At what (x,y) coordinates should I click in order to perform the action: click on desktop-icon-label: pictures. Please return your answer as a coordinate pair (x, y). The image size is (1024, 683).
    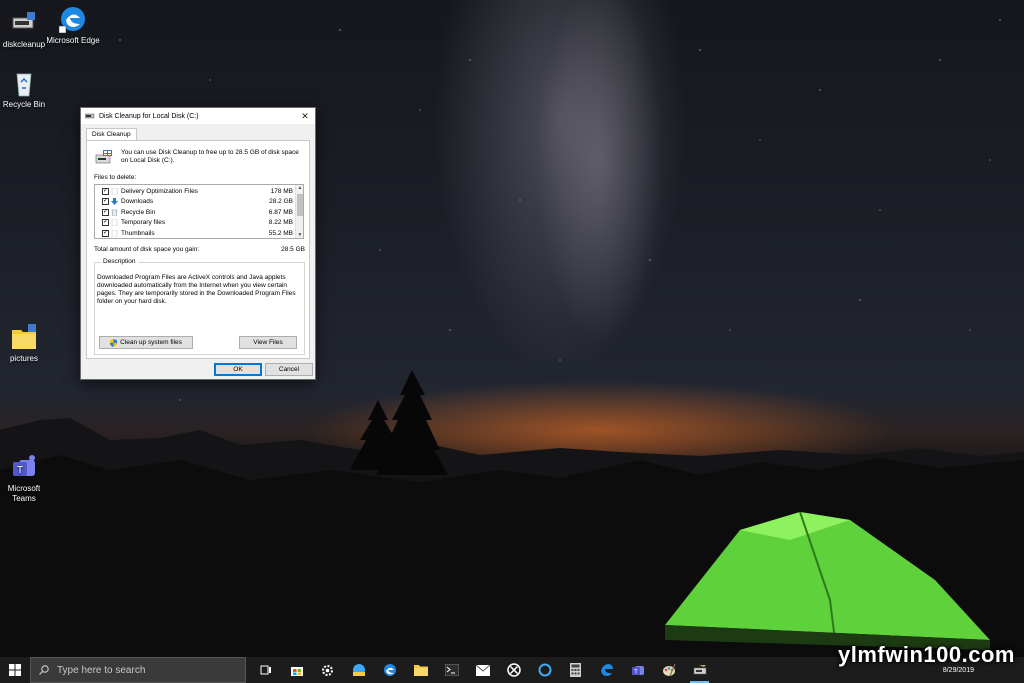
    Looking at the image, I should click on (23, 358).